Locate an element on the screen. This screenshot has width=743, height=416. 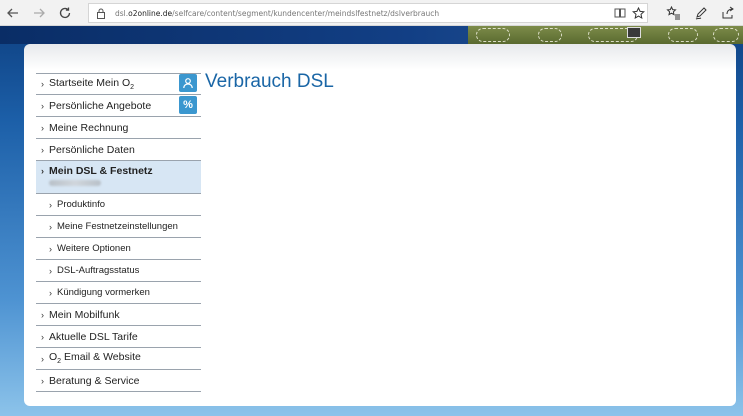
sidebar-item-dsl-tarife: › Aktuelle DSL Tarife is located at coordinates (118, 337).